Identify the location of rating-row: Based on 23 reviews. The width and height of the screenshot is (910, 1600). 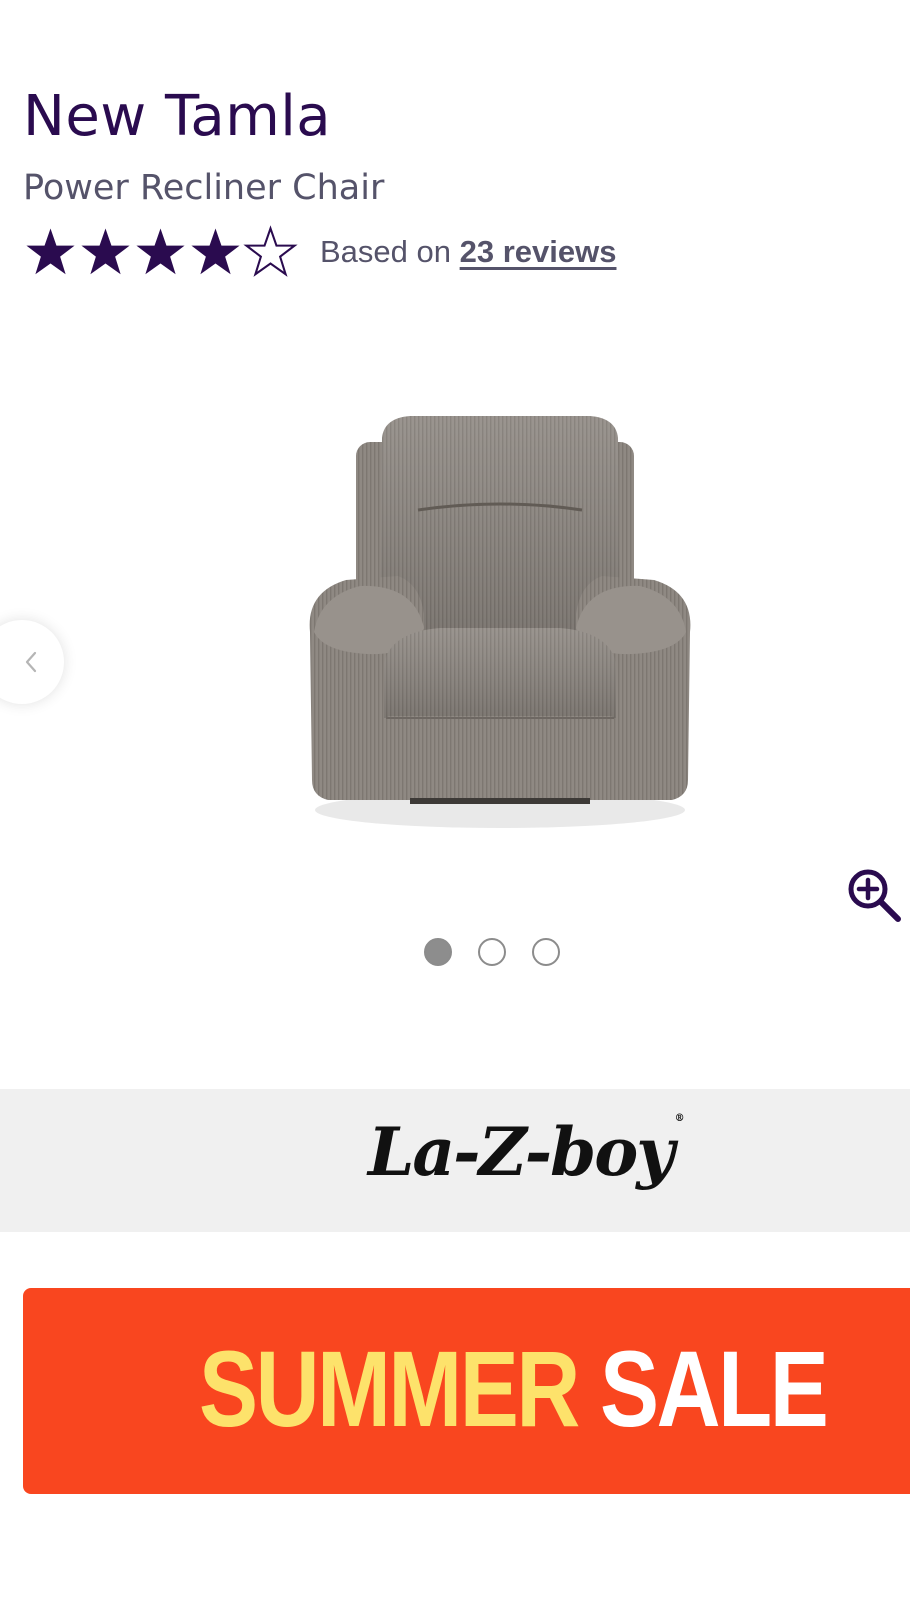
(319, 252).